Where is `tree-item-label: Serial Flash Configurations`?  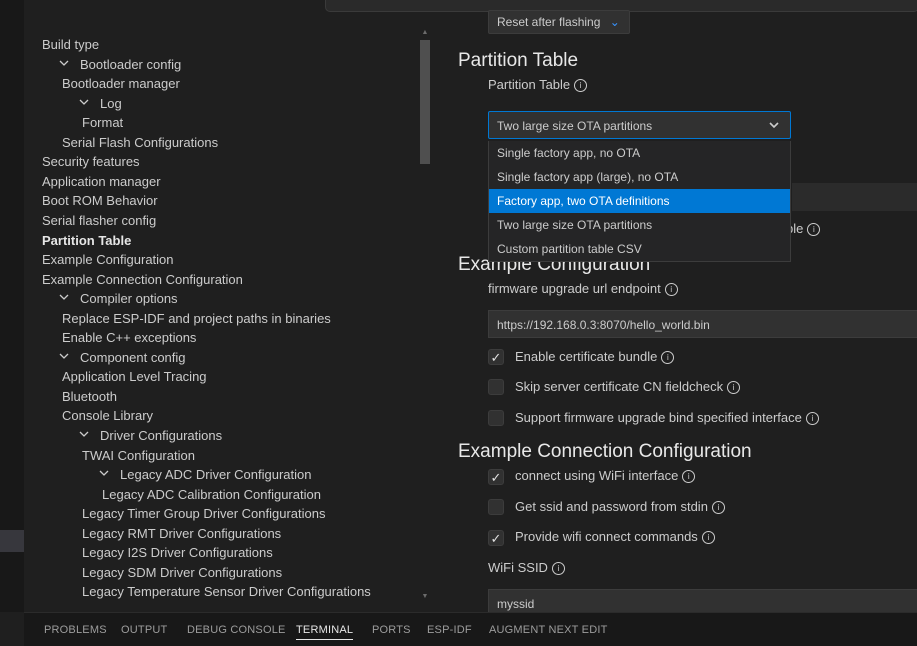
tree-item-label: Serial Flash Configurations is located at coordinates (140, 142).